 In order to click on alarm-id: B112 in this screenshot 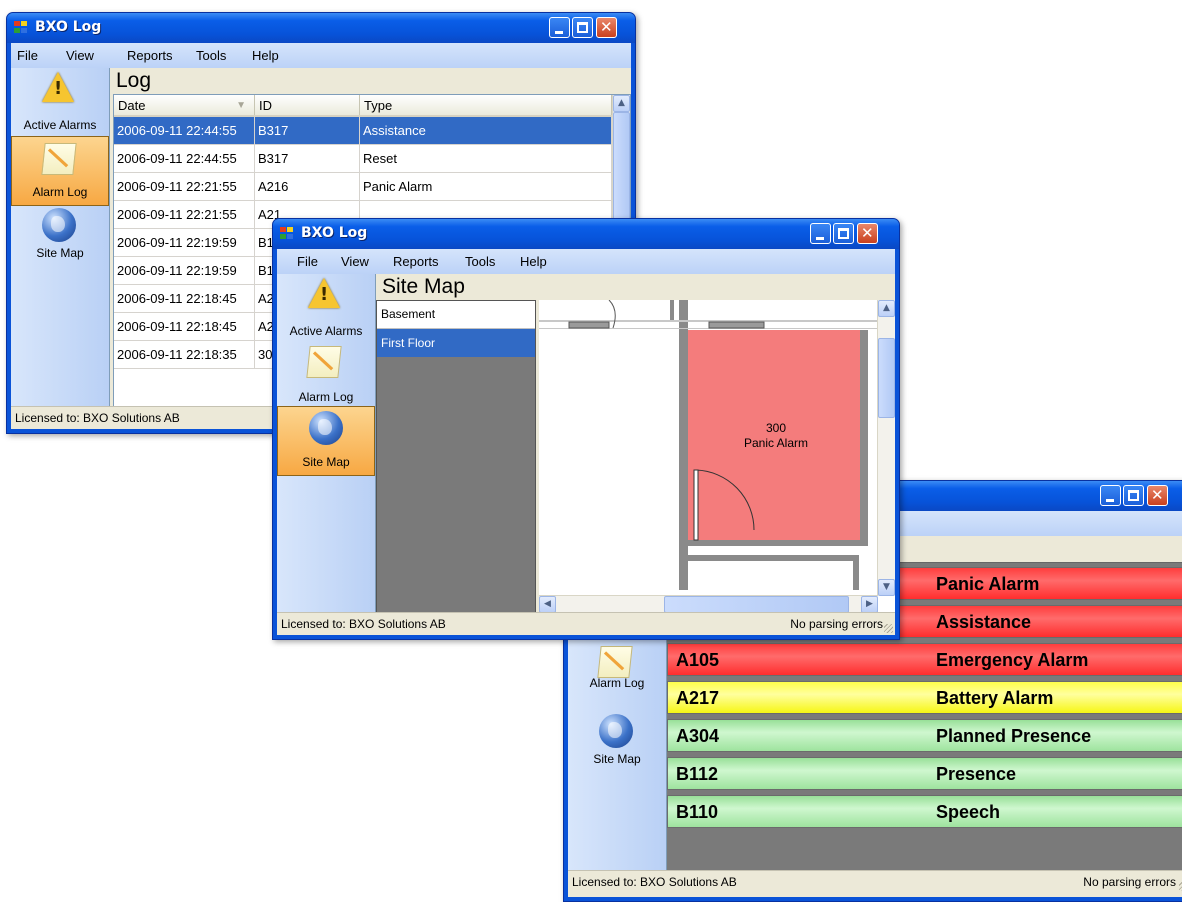, I will do `click(697, 774)`.